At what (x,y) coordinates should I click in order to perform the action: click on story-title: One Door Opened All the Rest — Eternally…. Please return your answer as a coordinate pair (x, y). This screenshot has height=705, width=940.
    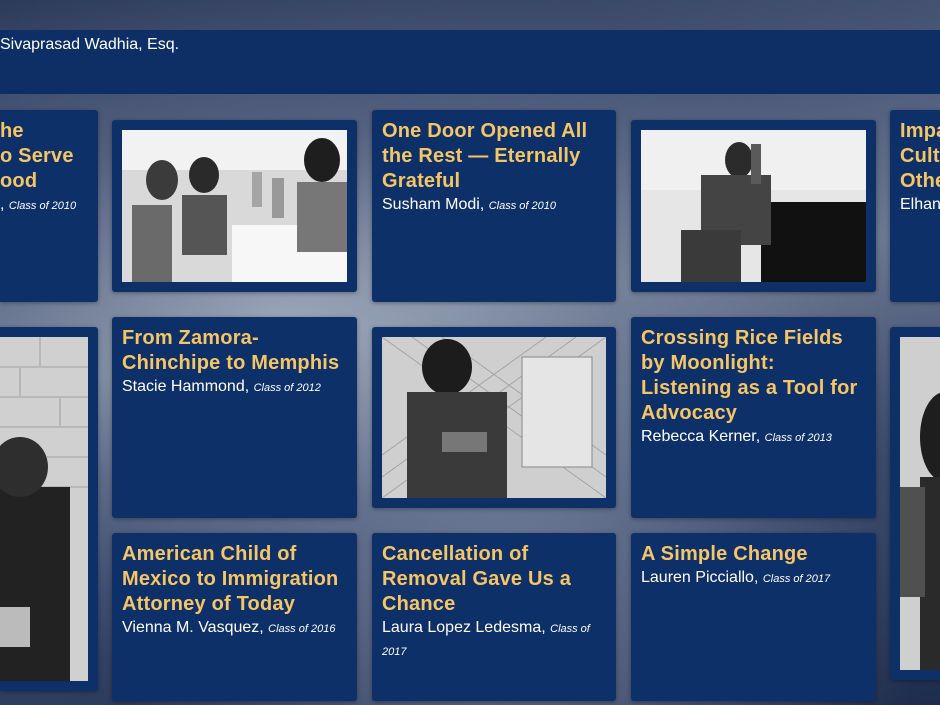
    Looking at the image, I should click on (494, 156).